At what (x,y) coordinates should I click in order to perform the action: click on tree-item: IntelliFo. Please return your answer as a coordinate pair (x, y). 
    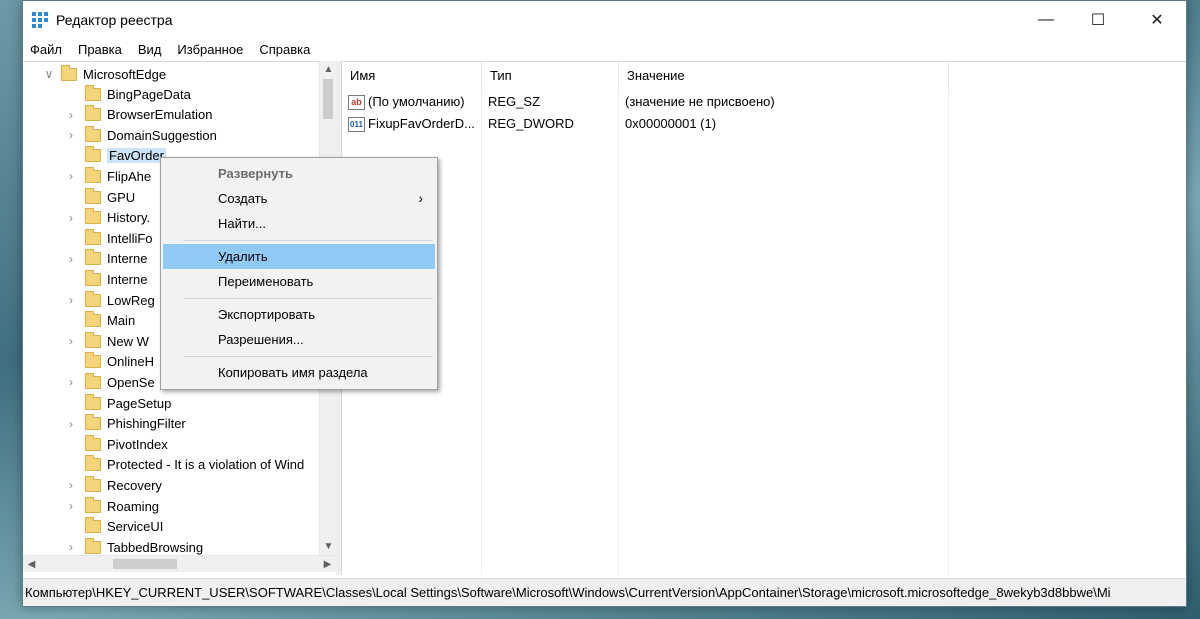
    Looking at the image, I should click on (109, 238).